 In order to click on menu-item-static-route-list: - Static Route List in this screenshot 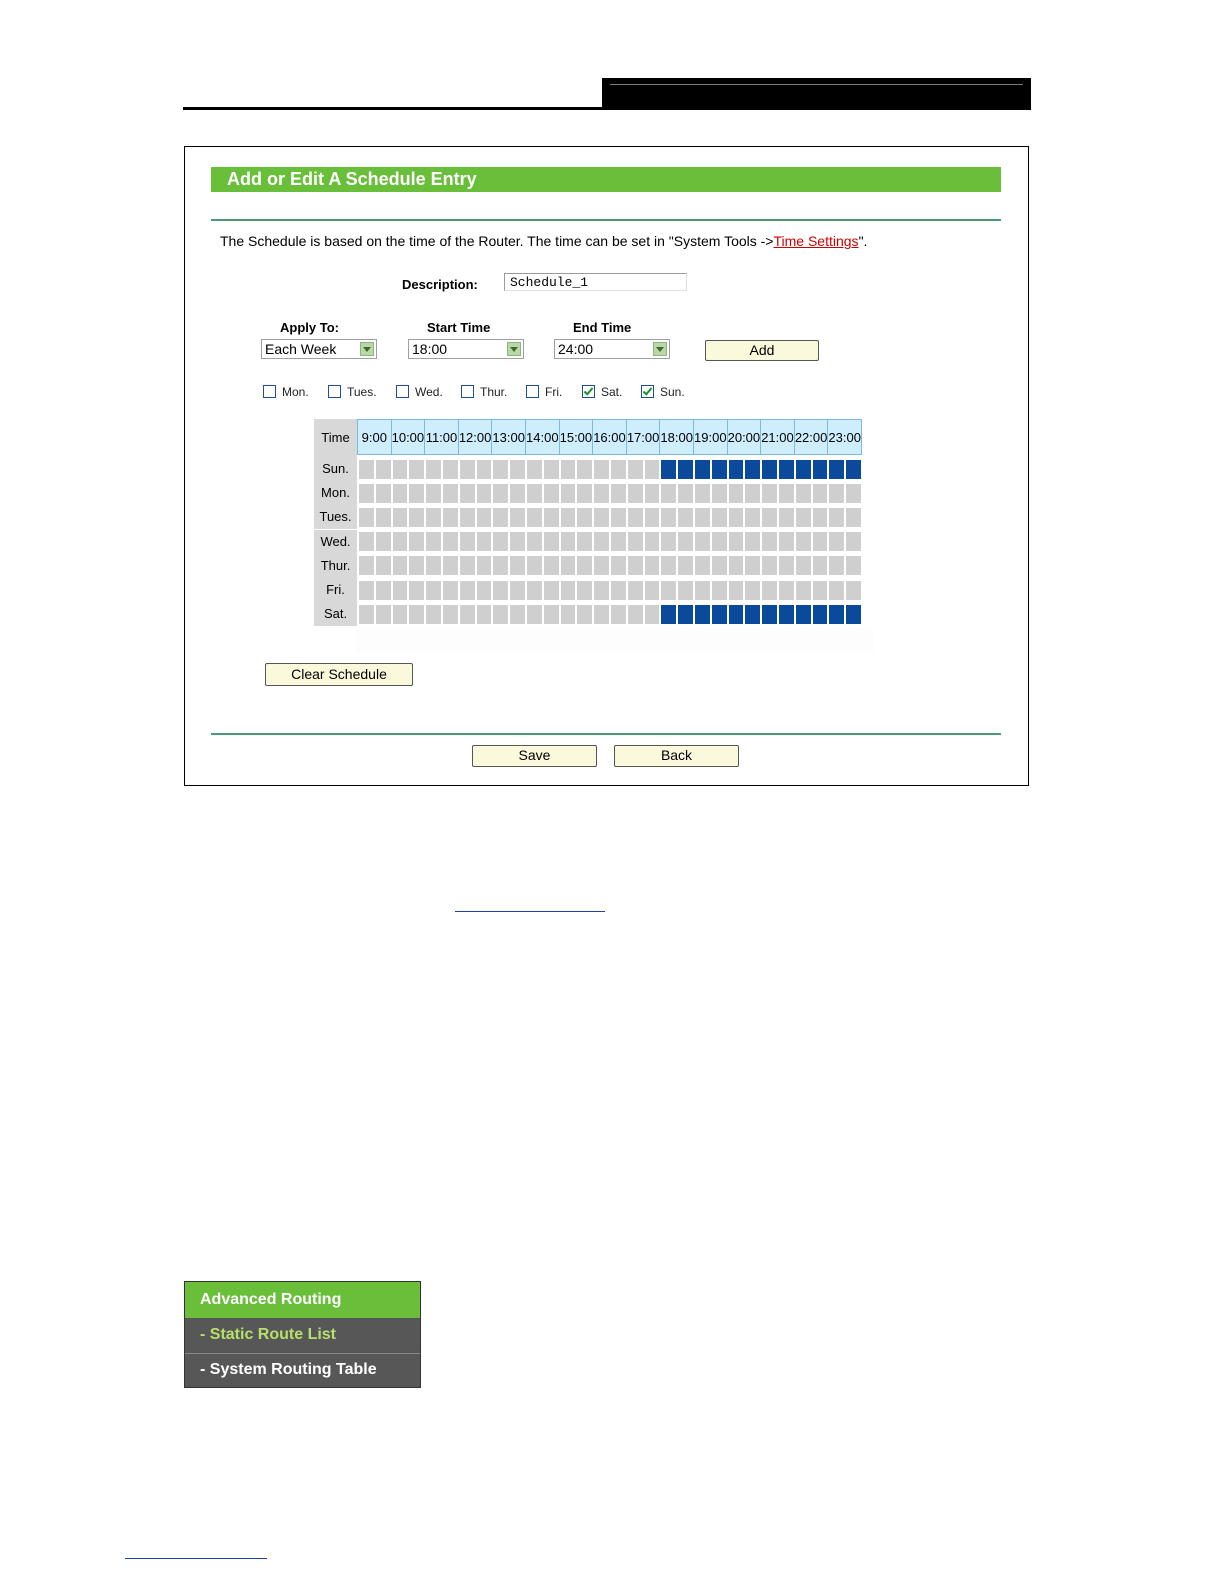, I will do `click(302, 1335)`.